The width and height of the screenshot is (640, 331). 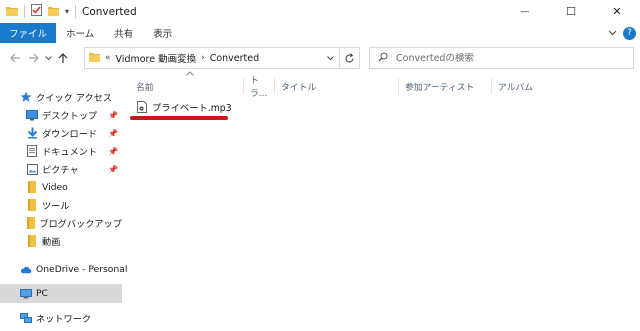 I want to click on nav-item-tools: ツール, so click(x=61, y=205).